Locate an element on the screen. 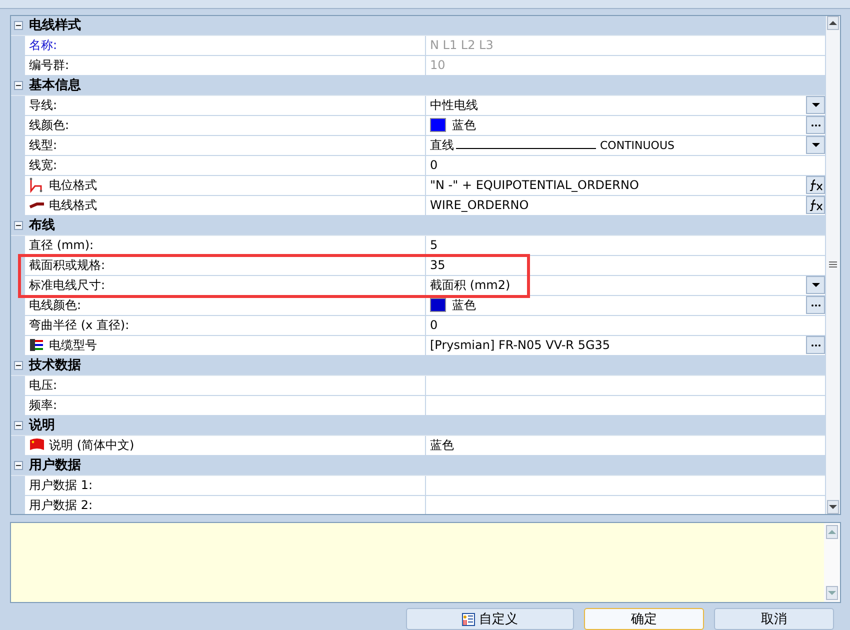 The height and width of the screenshot is (630, 850). property-row: 用户数据 1: is located at coordinates (425, 486).